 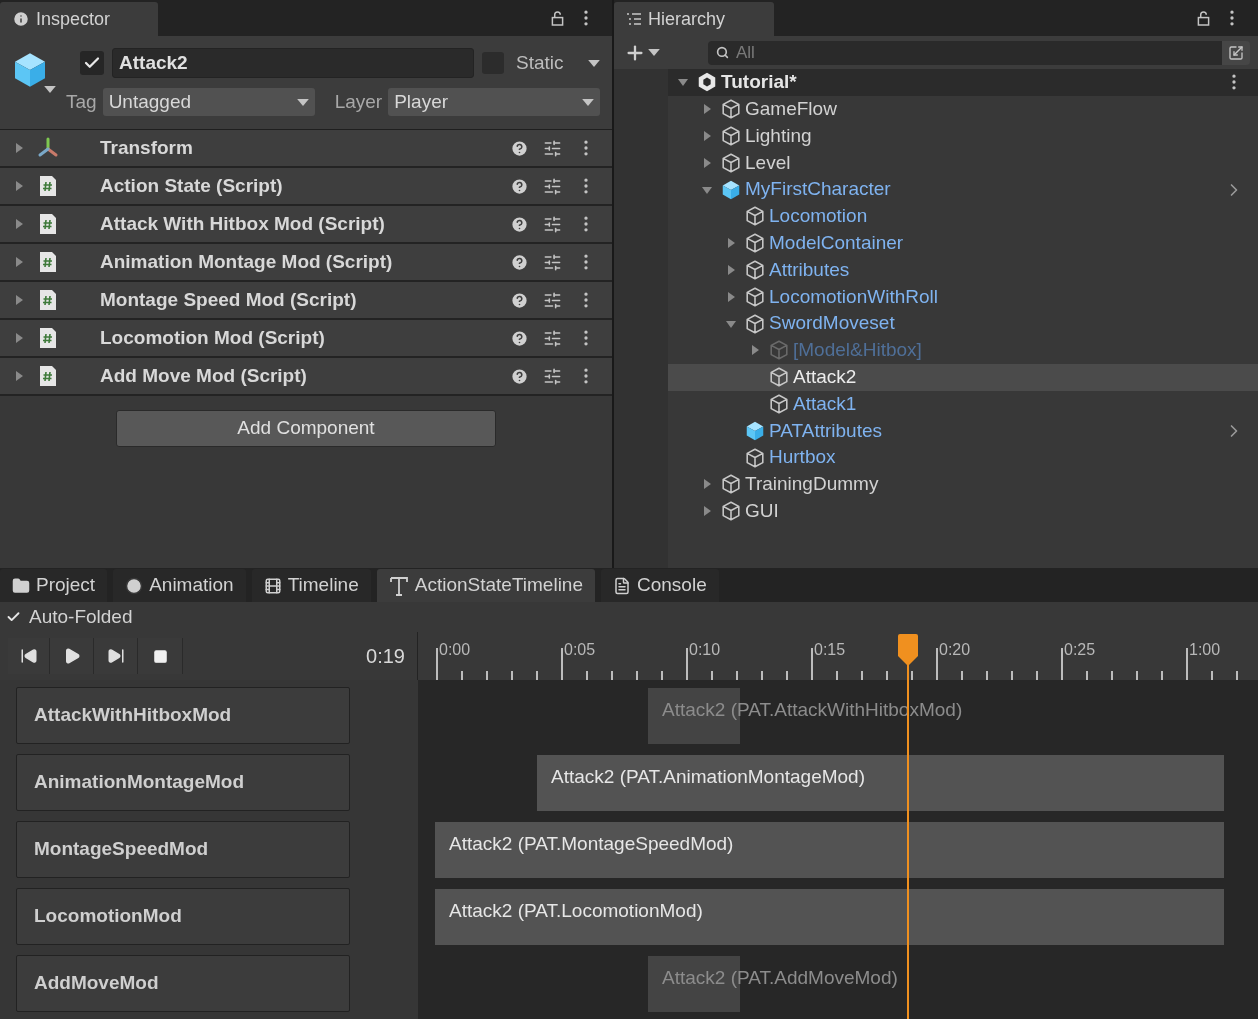 I want to click on inspector-tab: Inspector, so click(x=79, y=19).